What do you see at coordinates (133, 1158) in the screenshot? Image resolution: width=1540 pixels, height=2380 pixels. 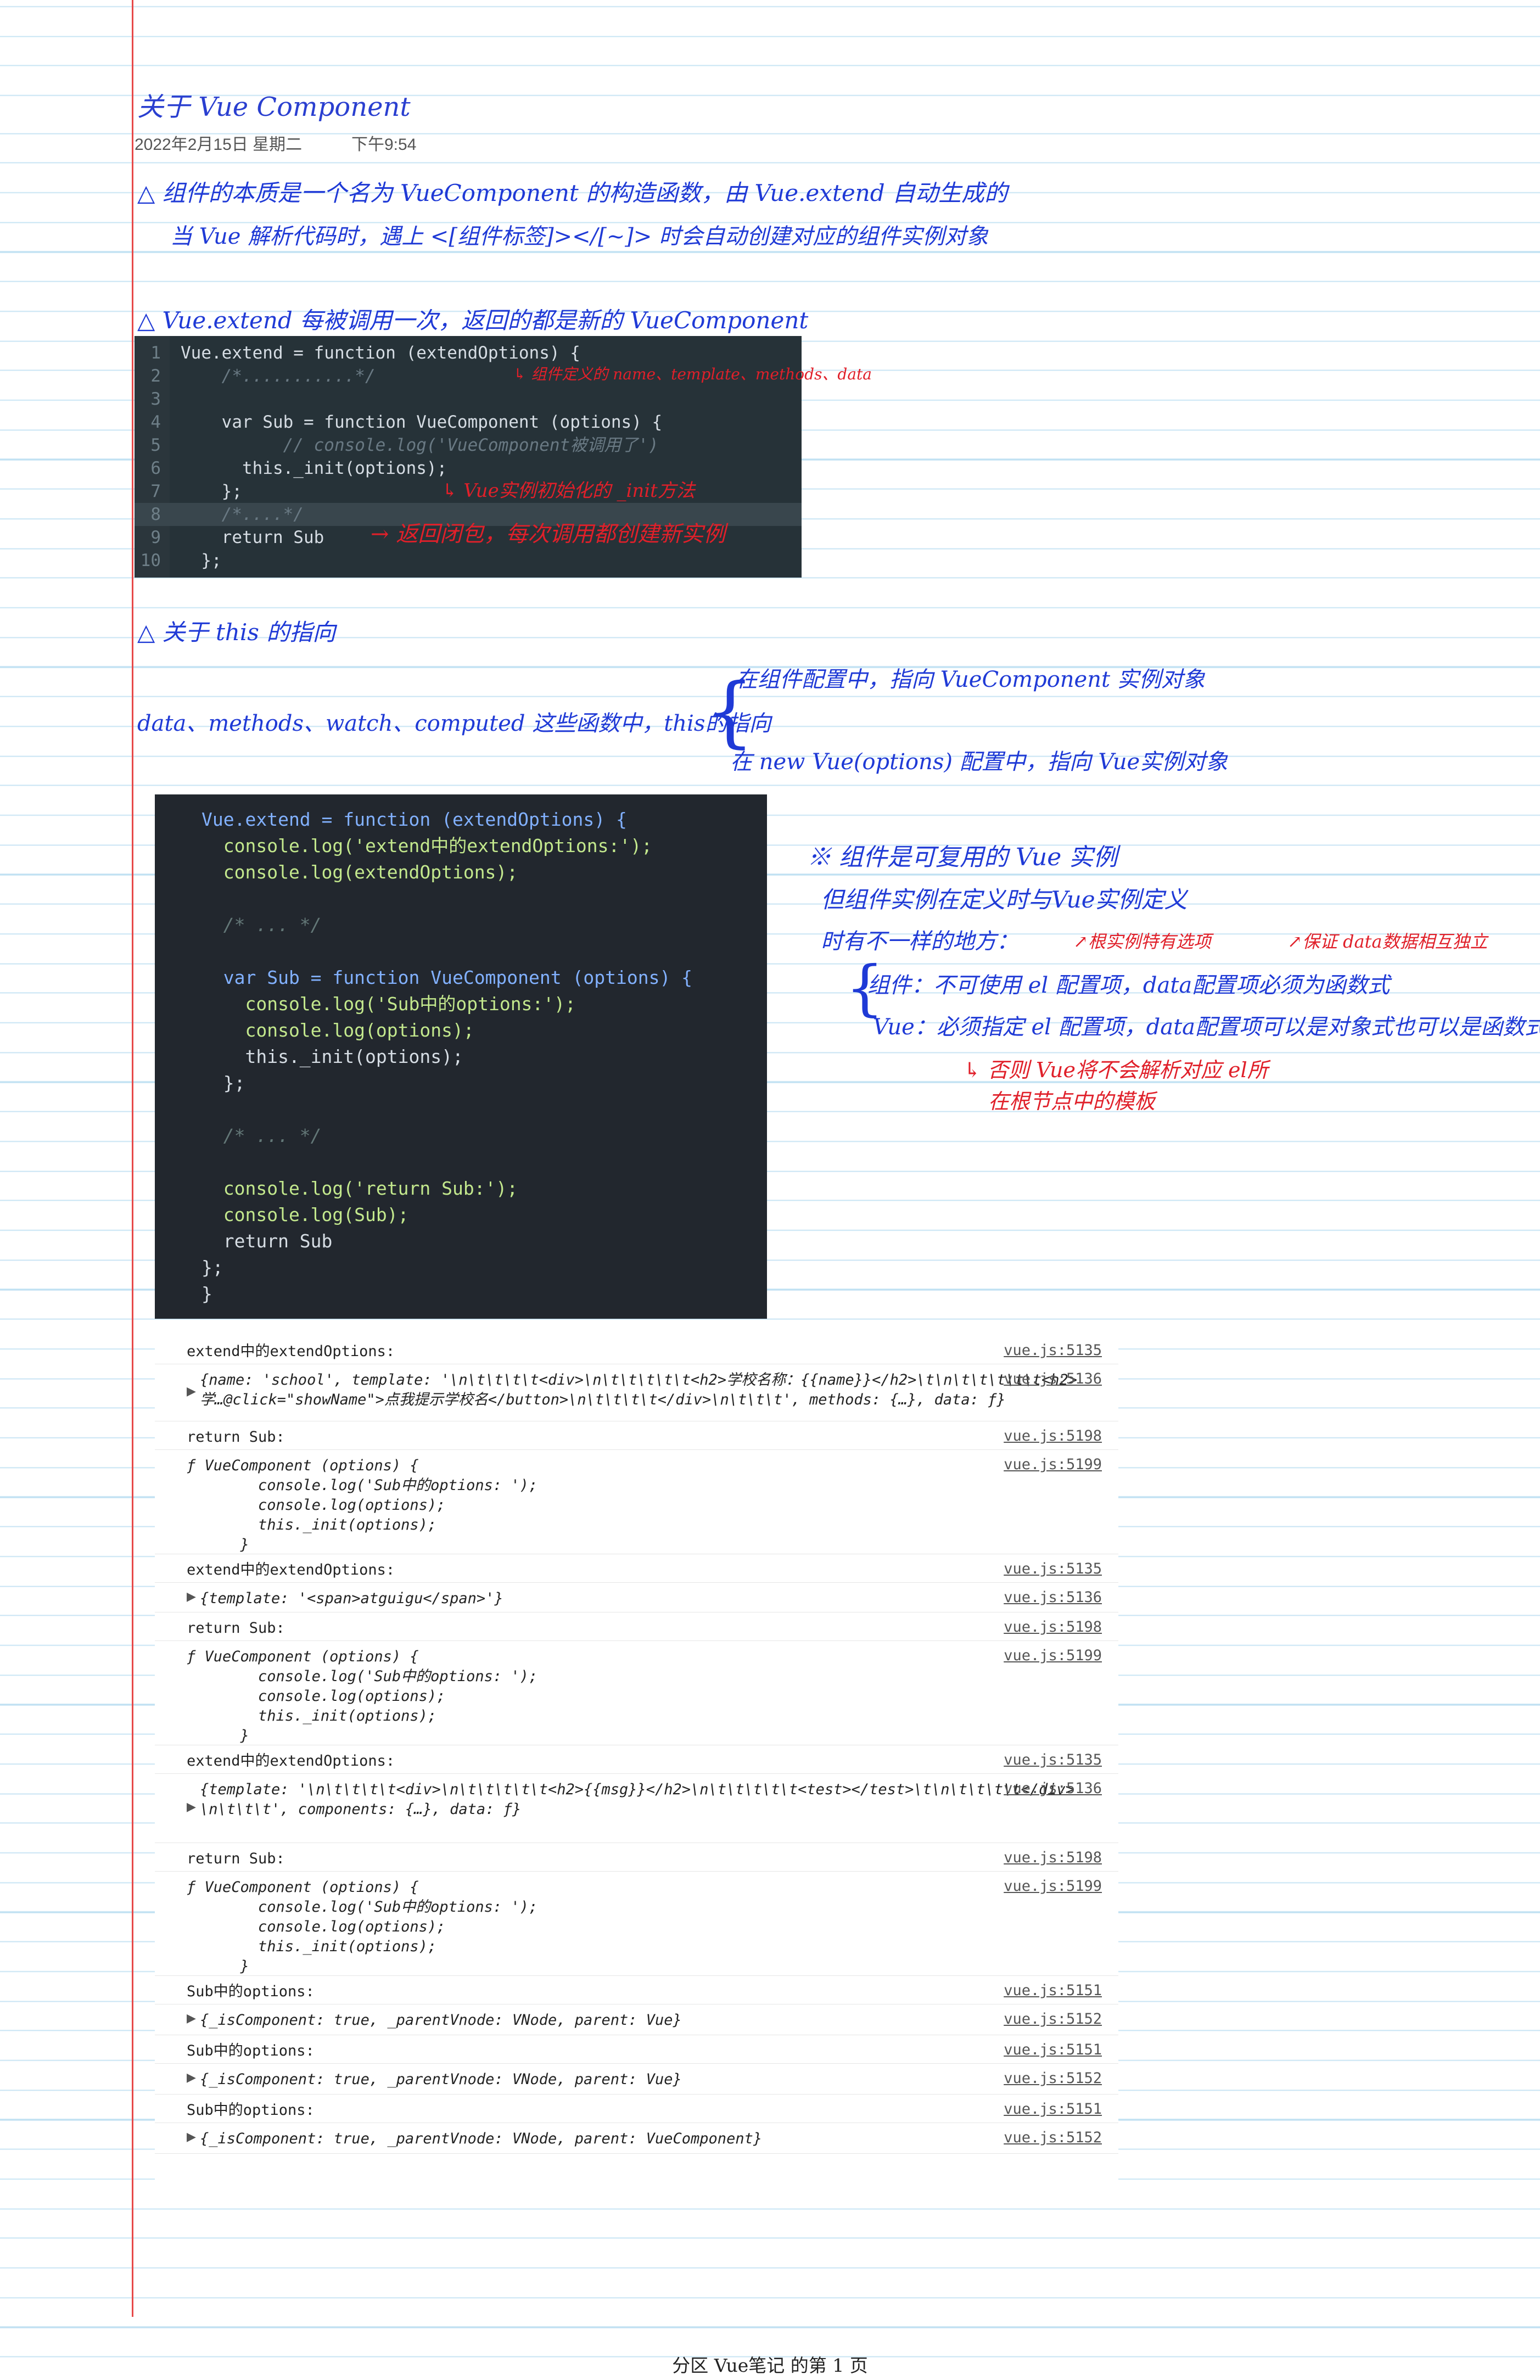 I see `margin-line` at bounding box center [133, 1158].